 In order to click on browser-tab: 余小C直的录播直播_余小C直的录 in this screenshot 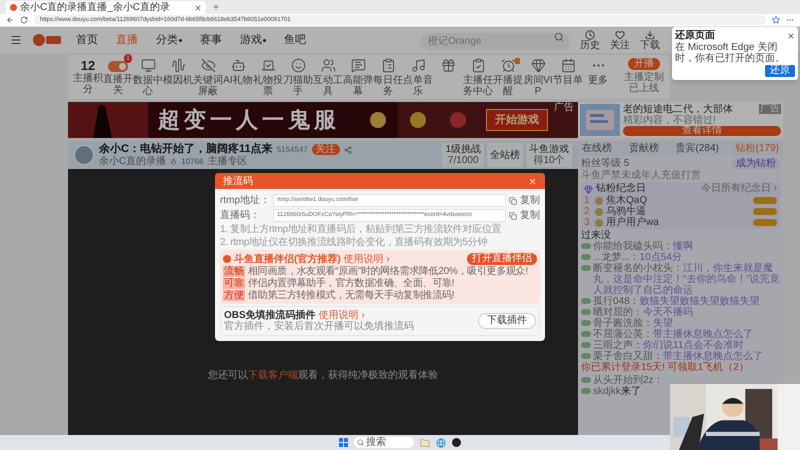, I will do `click(106, 7)`.